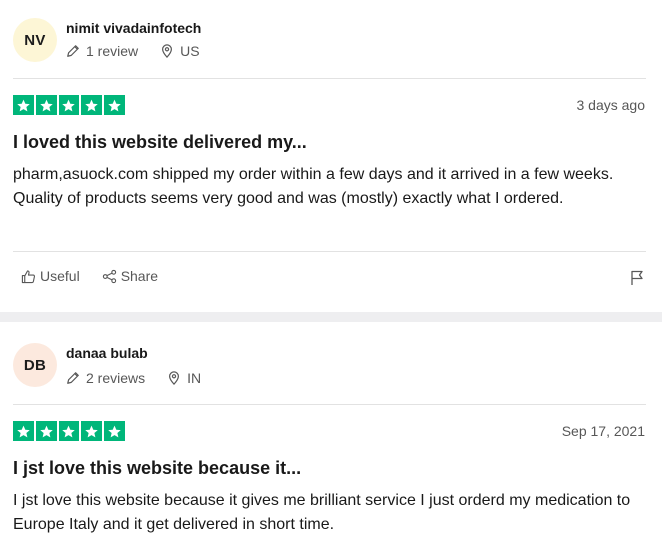 This screenshot has height=546, width=662. I want to click on useful-button: Useful, so click(50, 276).